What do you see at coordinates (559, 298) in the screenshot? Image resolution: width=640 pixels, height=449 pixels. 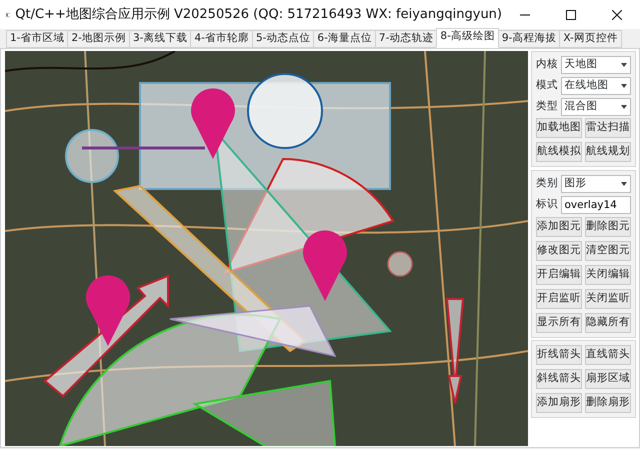 I see `action-button: 开启监听` at bounding box center [559, 298].